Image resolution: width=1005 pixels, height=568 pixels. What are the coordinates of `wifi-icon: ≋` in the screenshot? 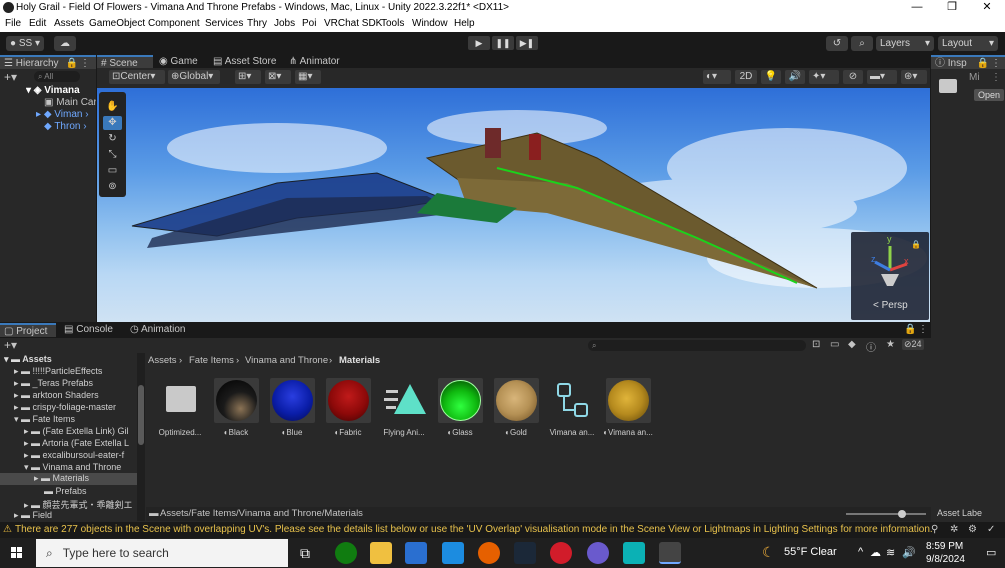 It's located at (890, 552).